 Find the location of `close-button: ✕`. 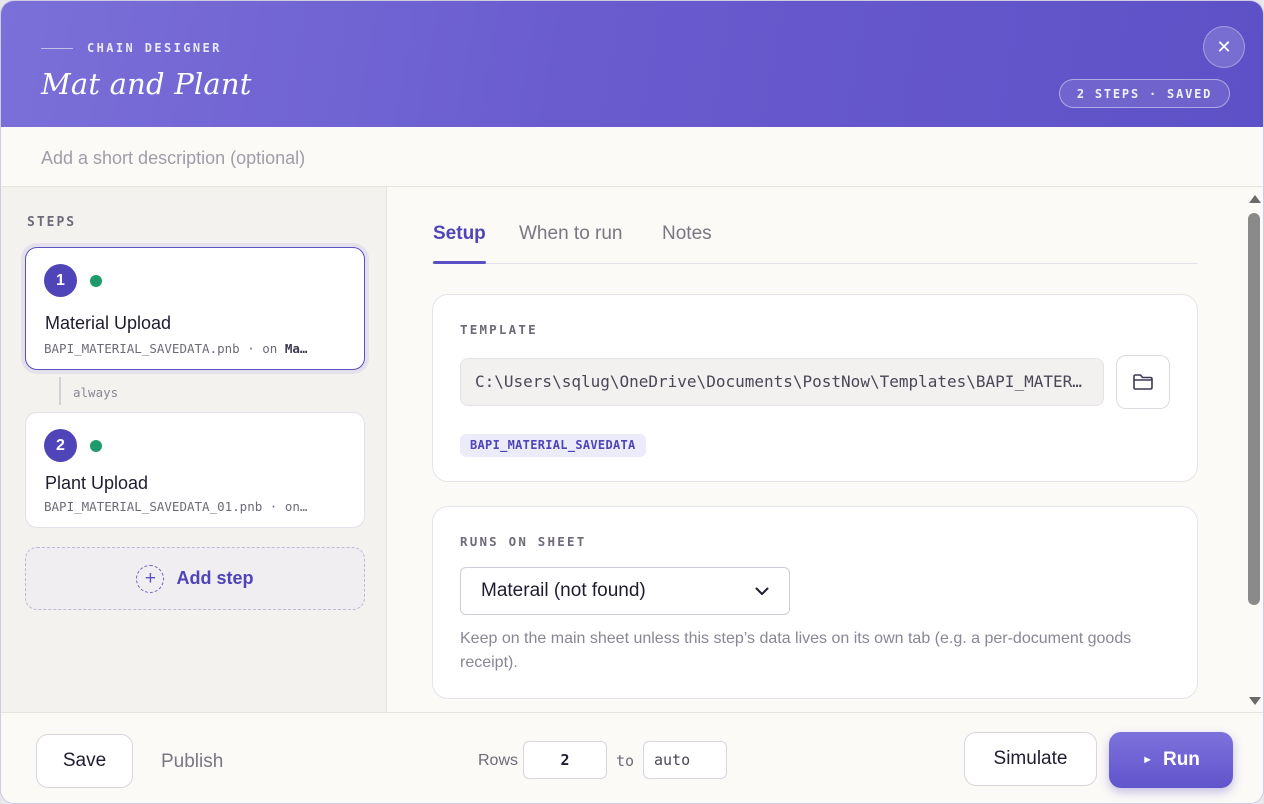

close-button: ✕ is located at coordinates (1224, 47).